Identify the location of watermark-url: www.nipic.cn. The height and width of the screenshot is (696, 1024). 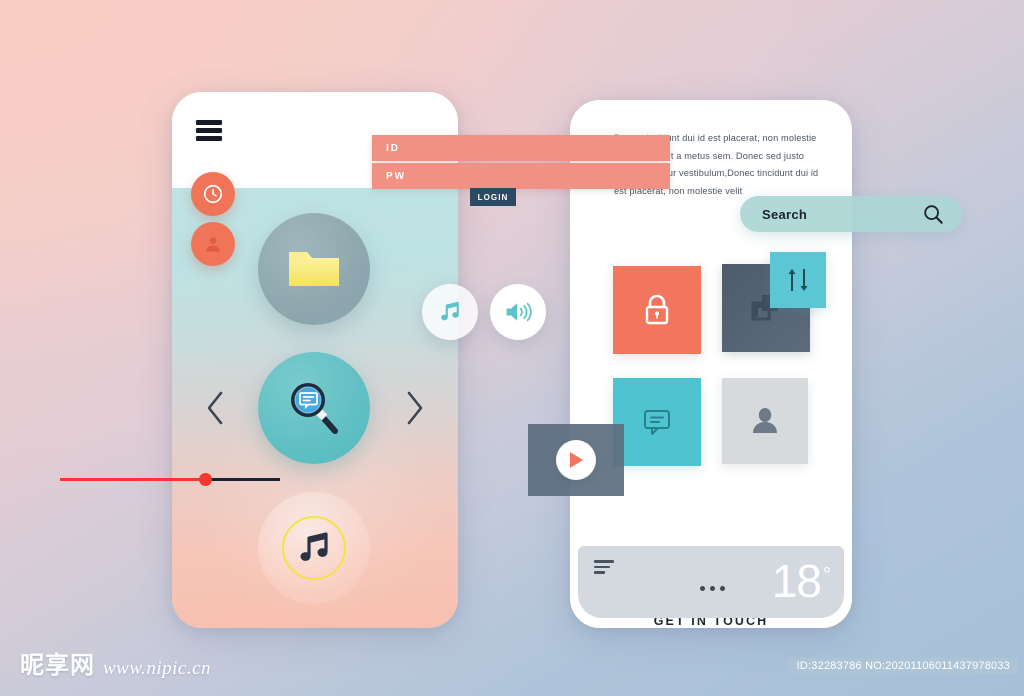
(157, 668).